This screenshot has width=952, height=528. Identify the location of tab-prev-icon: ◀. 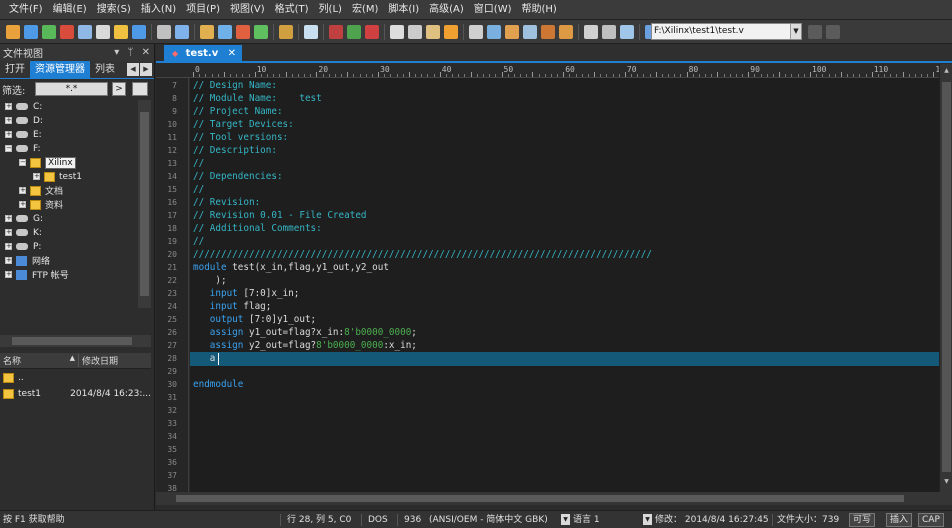
(133, 69).